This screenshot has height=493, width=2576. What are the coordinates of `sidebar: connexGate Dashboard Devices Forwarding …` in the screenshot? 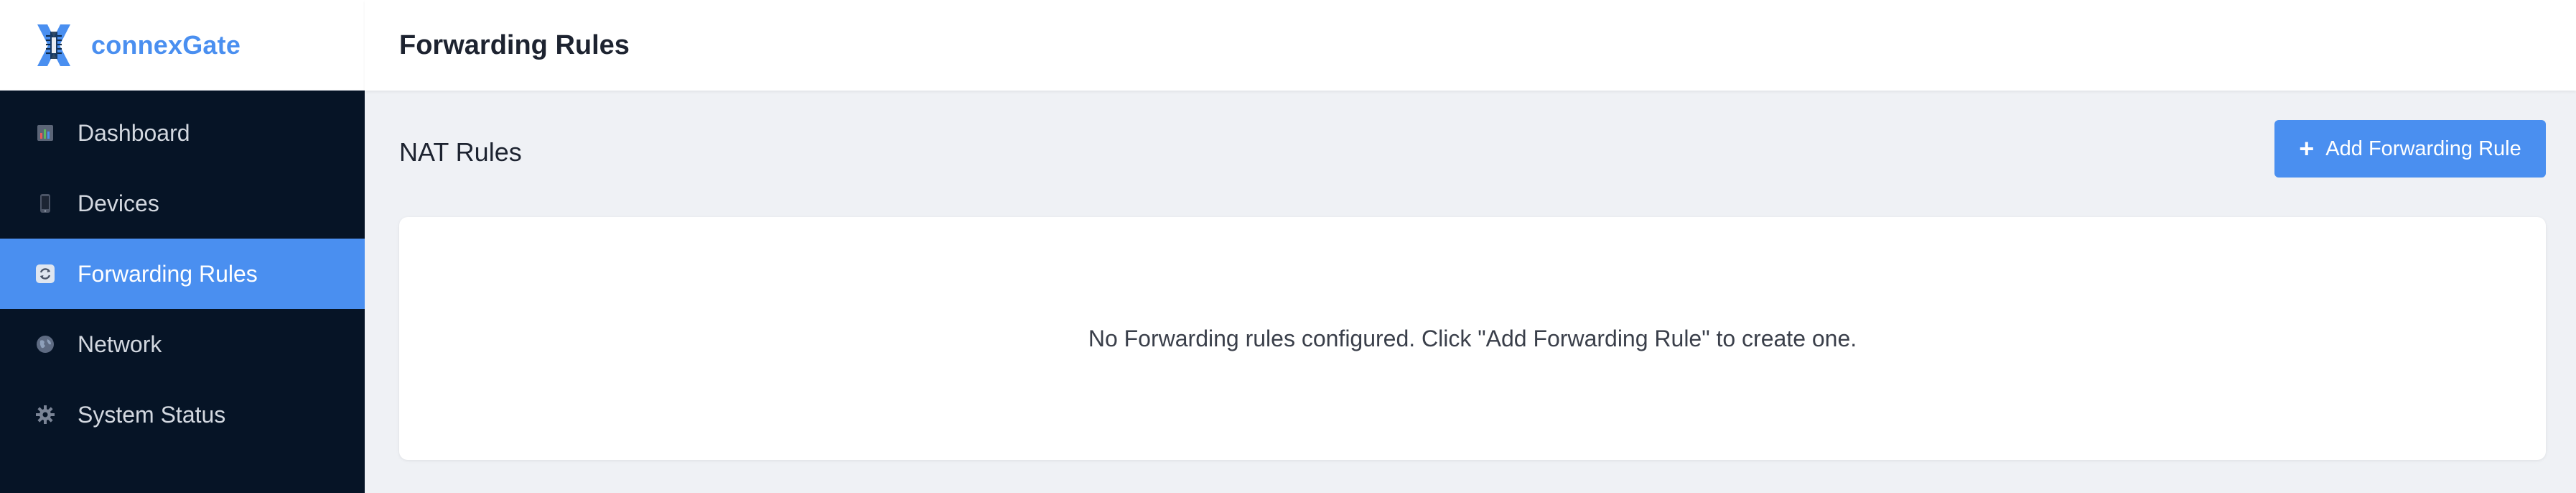 It's located at (182, 247).